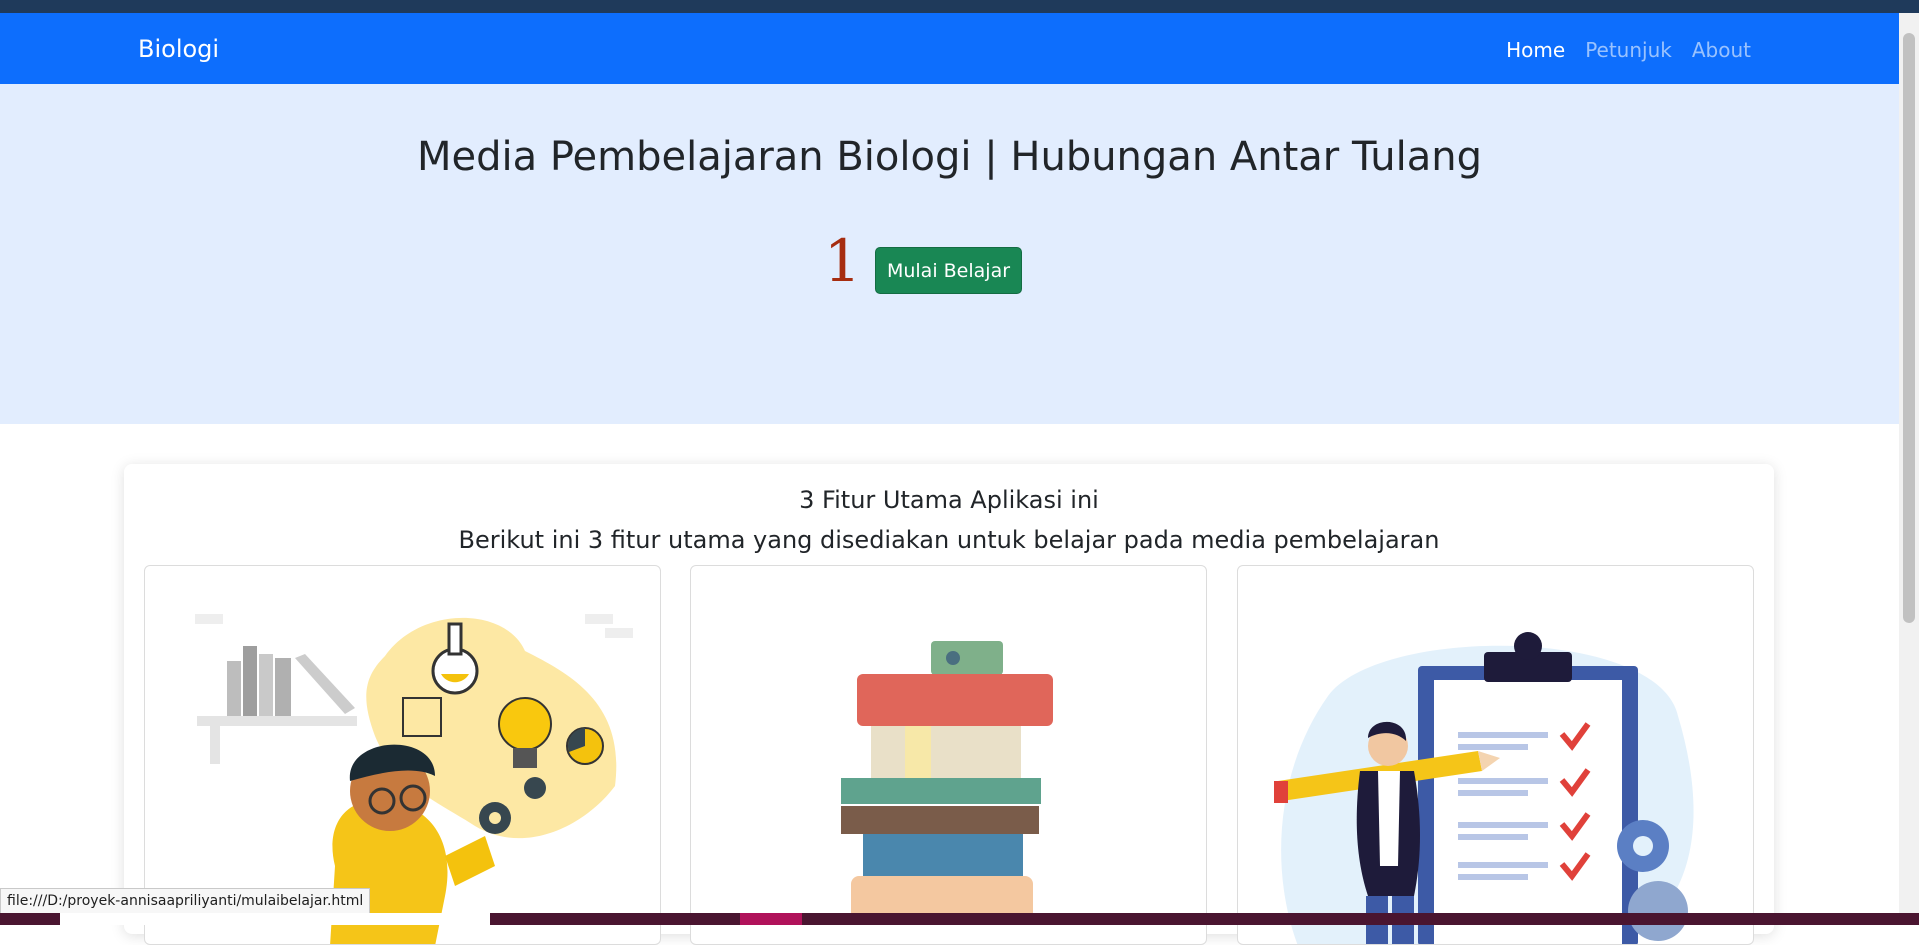  I want to click on nav-petunjuk: Petunjuk, so click(1628, 50).